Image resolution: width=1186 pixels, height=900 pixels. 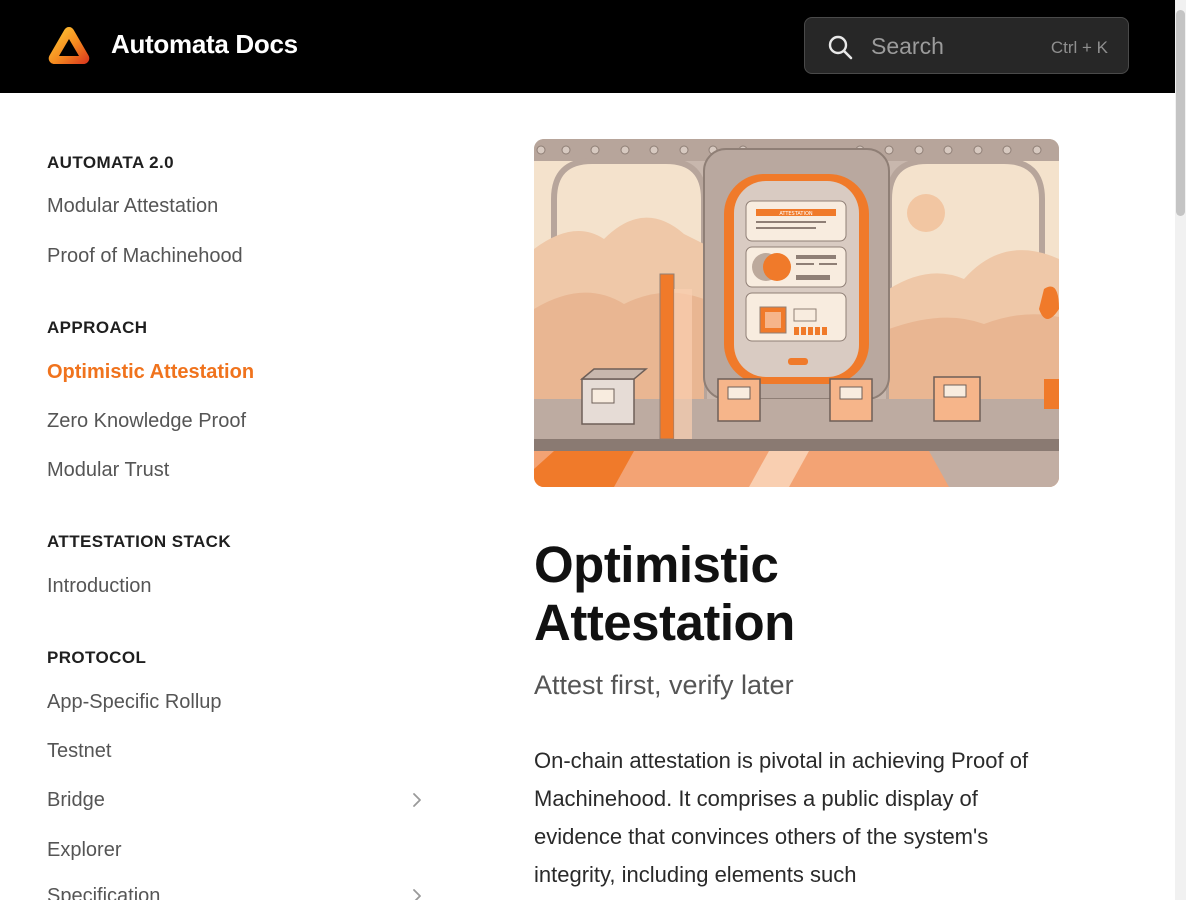 I want to click on sidebar-item-introduction: Introduction, so click(x=99, y=586).